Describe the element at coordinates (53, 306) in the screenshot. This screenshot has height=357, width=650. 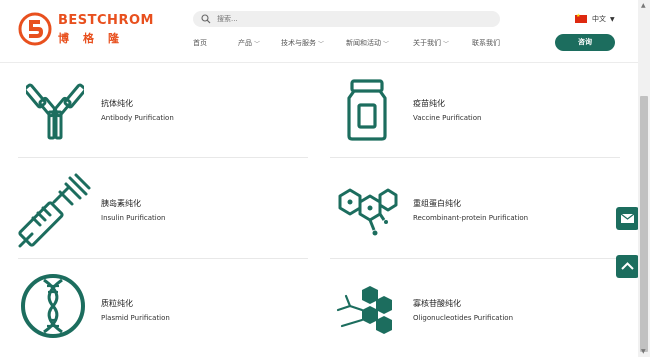
I see `plasmid-dna-icon` at that location.